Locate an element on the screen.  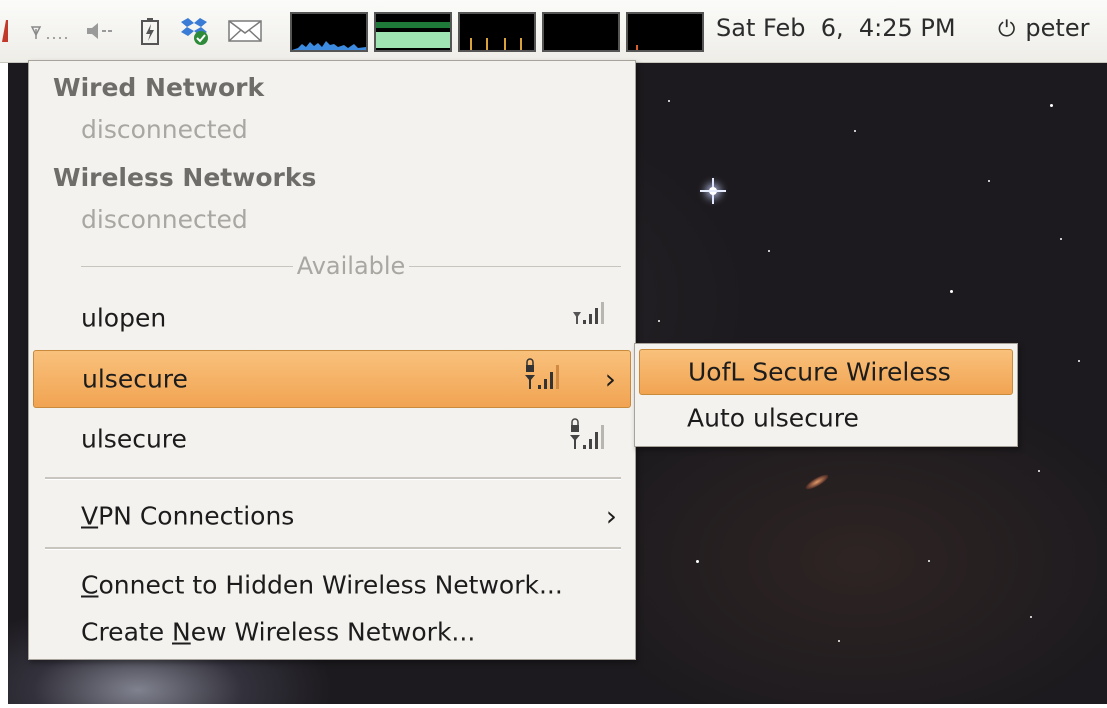
network-item-ulsecure: ulsecure is located at coordinates (332, 439).